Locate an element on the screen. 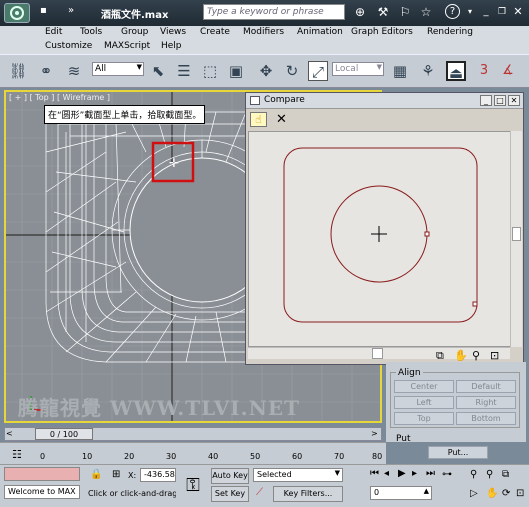 The width and height of the screenshot is (529, 507). communication-icon: ⚐ is located at coordinates (405, 12).